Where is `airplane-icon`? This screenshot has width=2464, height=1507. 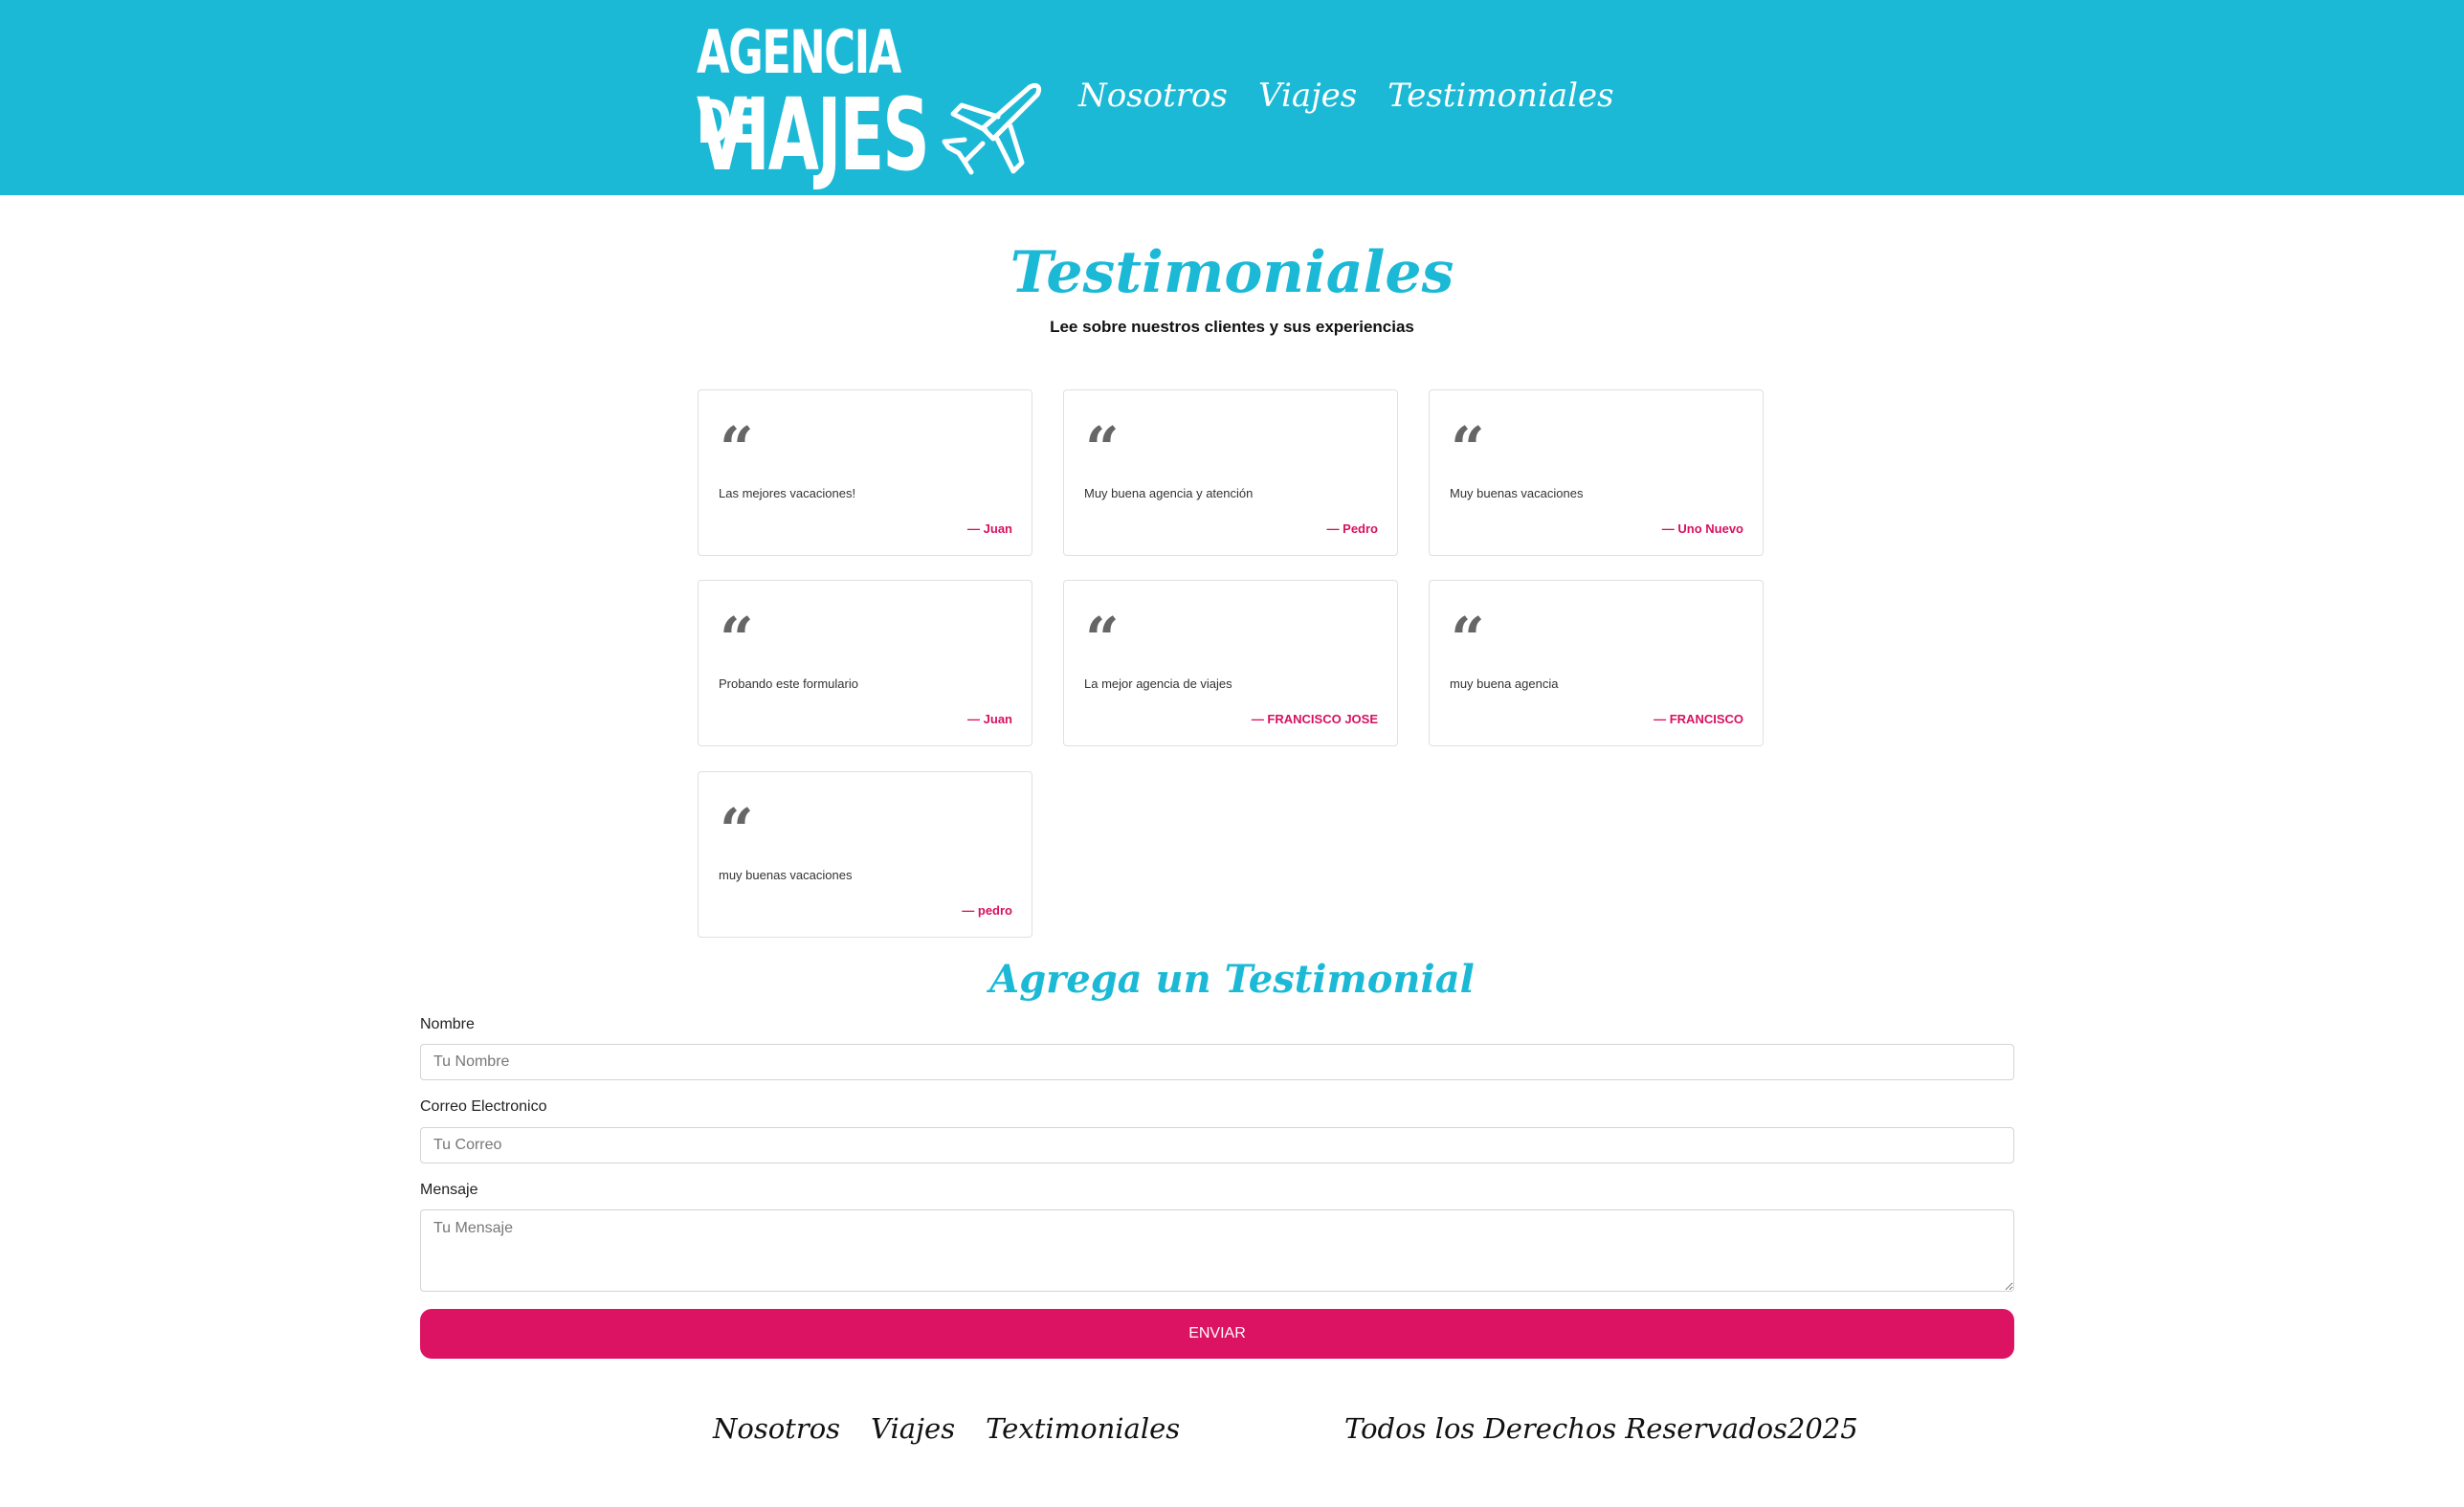 airplane-icon is located at coordinates (992, 128).